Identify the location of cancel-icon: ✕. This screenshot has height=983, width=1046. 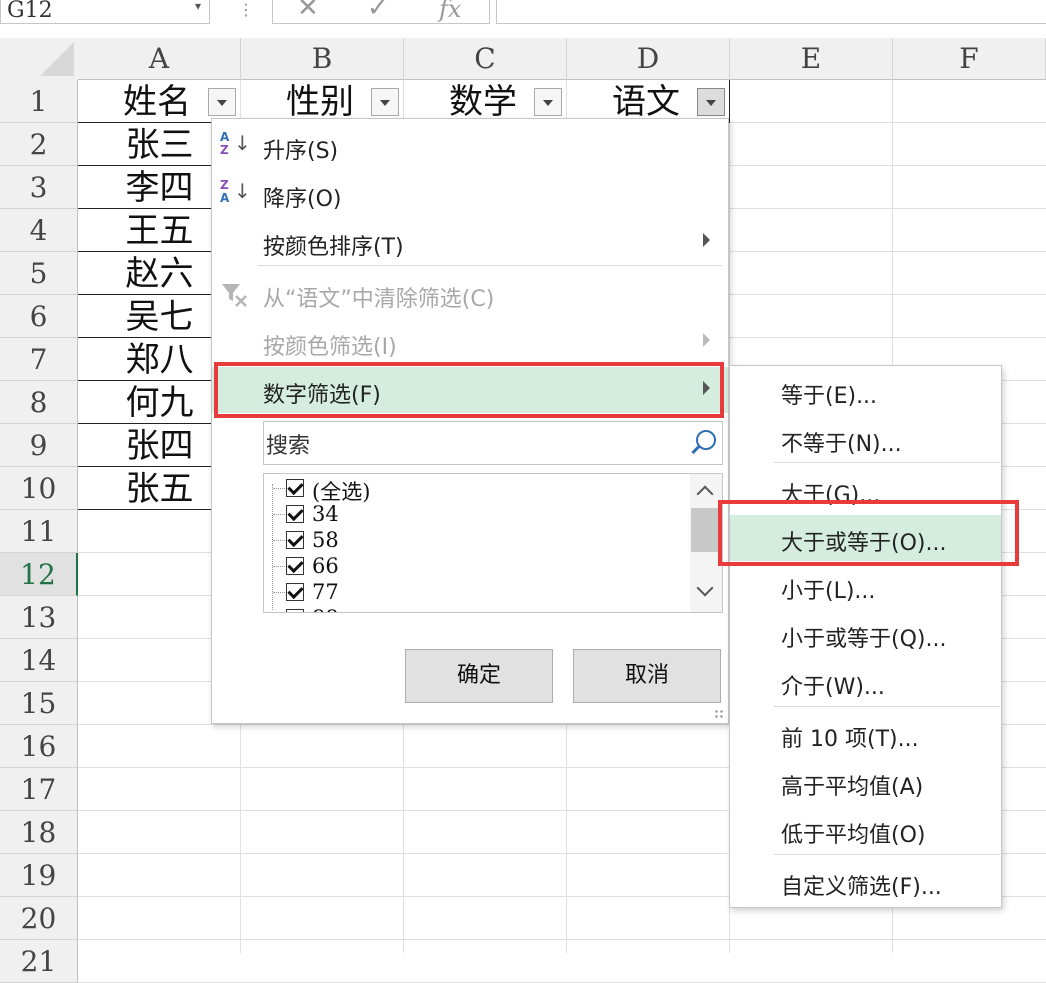
(308, 11).